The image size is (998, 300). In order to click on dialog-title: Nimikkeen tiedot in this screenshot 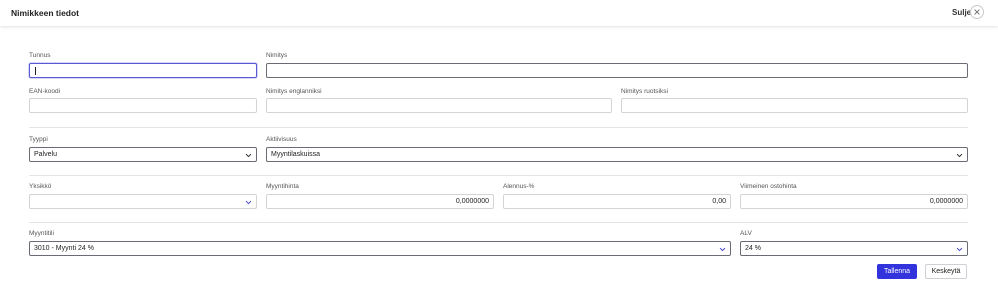, I will do `click(45, 13)`.